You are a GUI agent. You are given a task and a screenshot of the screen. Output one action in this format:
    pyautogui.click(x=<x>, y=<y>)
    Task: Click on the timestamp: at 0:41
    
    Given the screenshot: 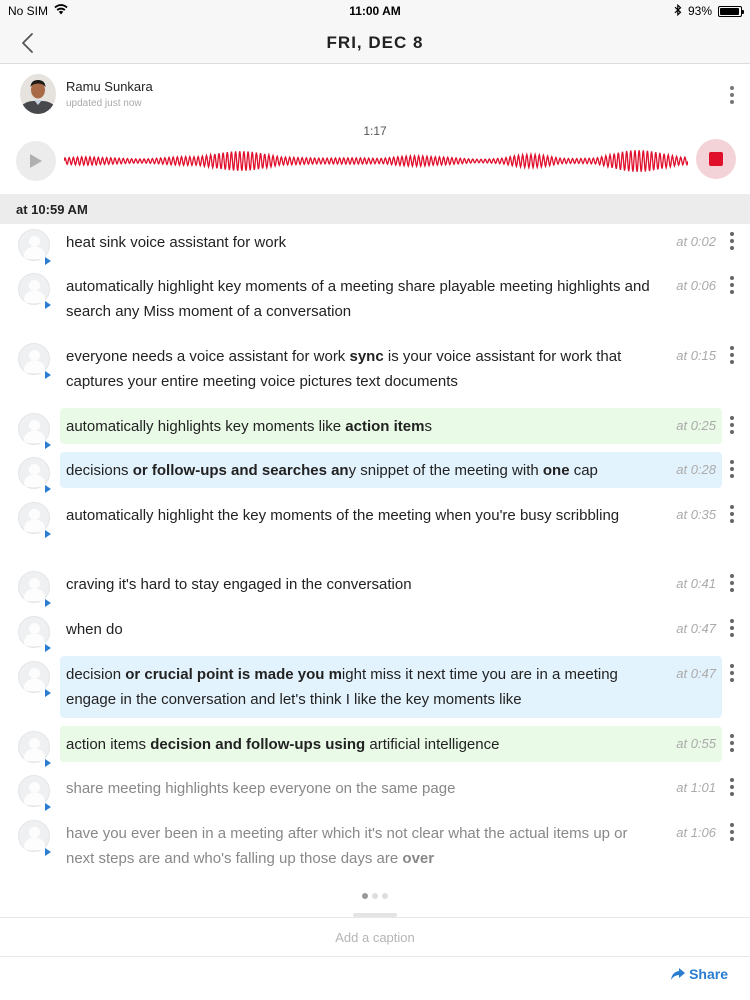 What is the action you would take?
    pyautogui.click(x=696, y=583)
    